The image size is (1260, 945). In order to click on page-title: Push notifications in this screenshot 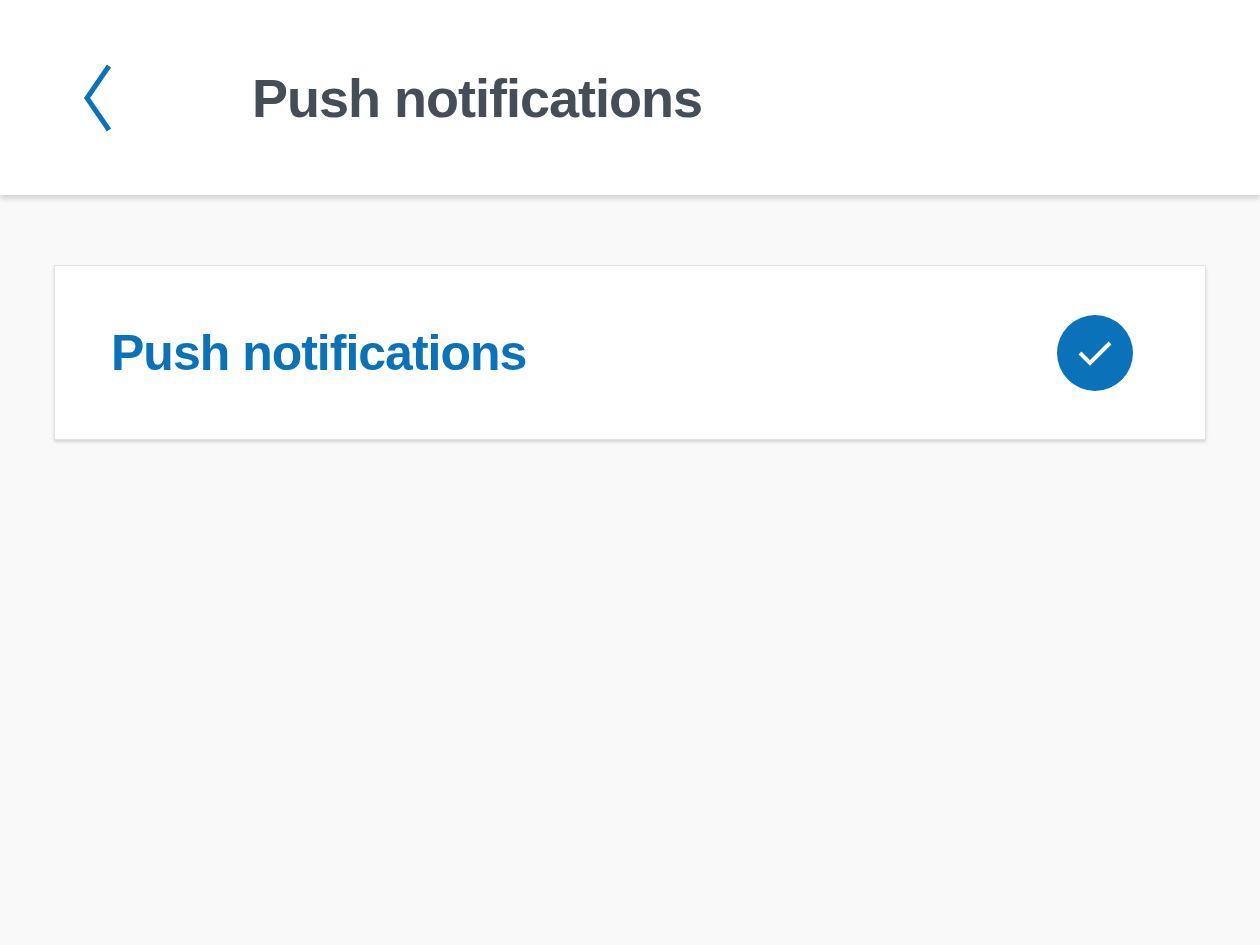, I will do `click(477, 97)`.